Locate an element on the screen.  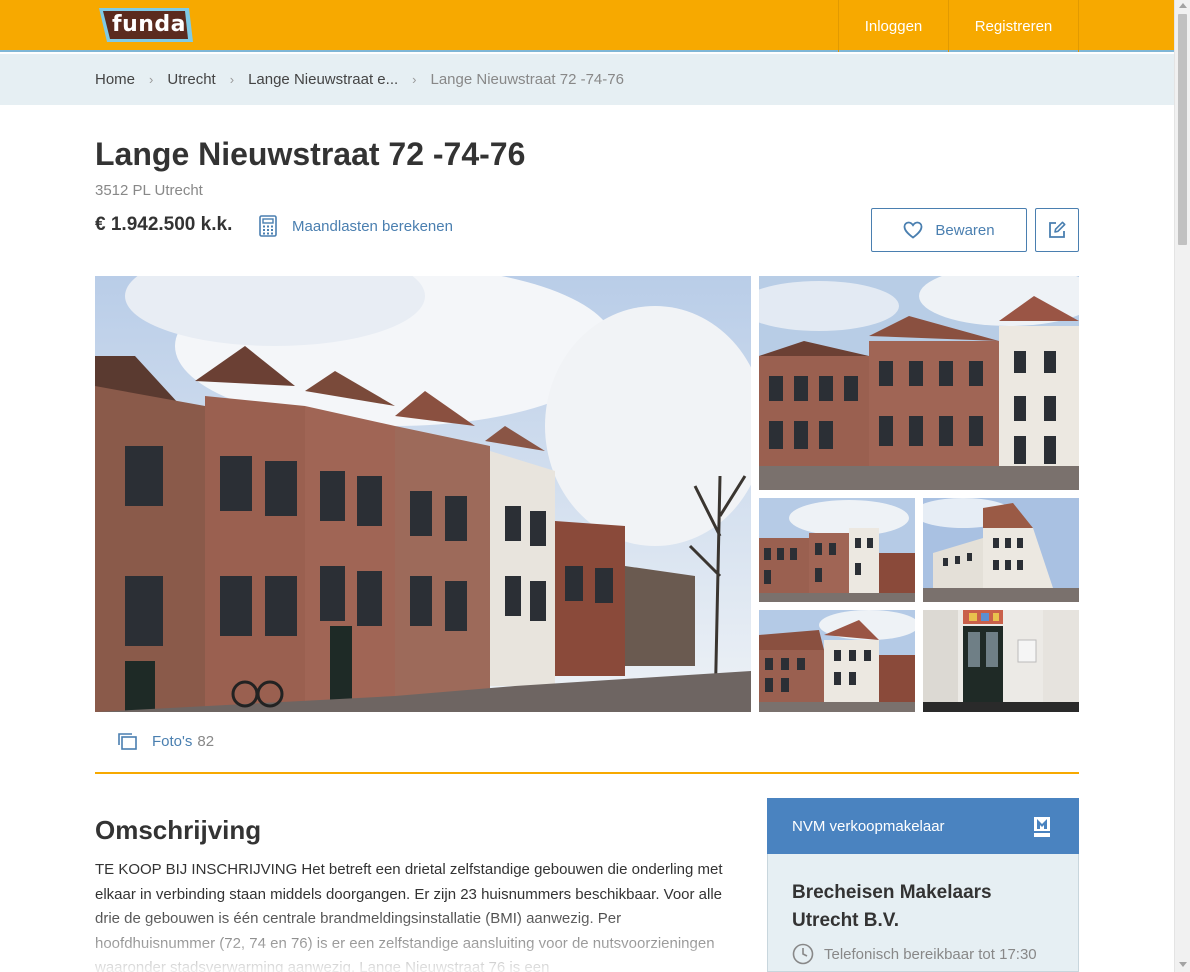
agent-name: Brecheisen Makelaars Utrecht B.V. is located at coordinates (917, 907).